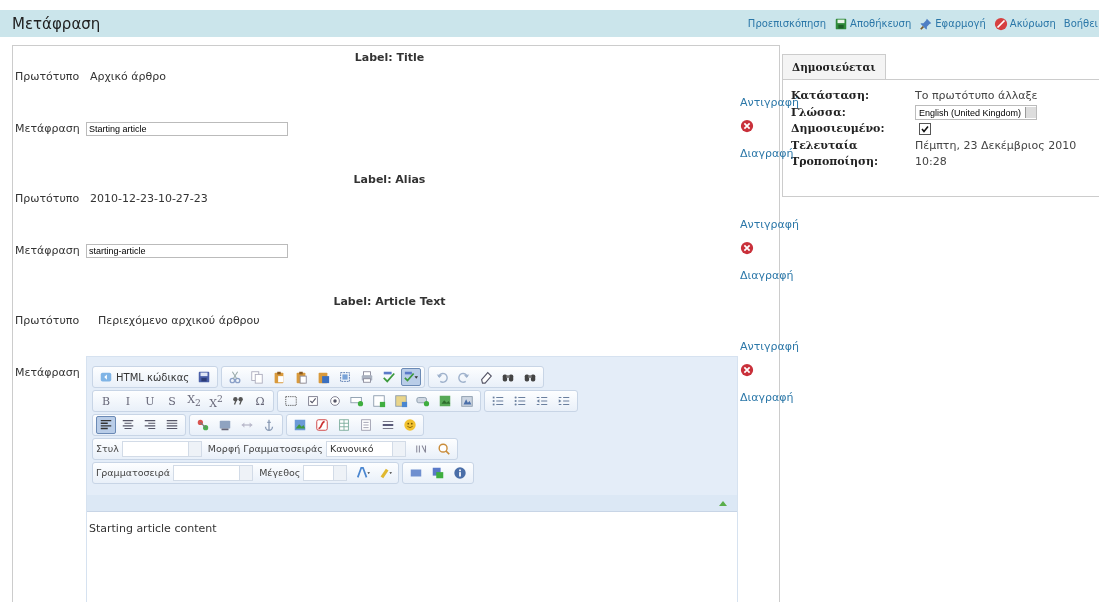 The width and height of the screenshot is (1099, 602). Describe the element at coordinates (150, 401) in the screenshot. I see `format-button: U` at that location.